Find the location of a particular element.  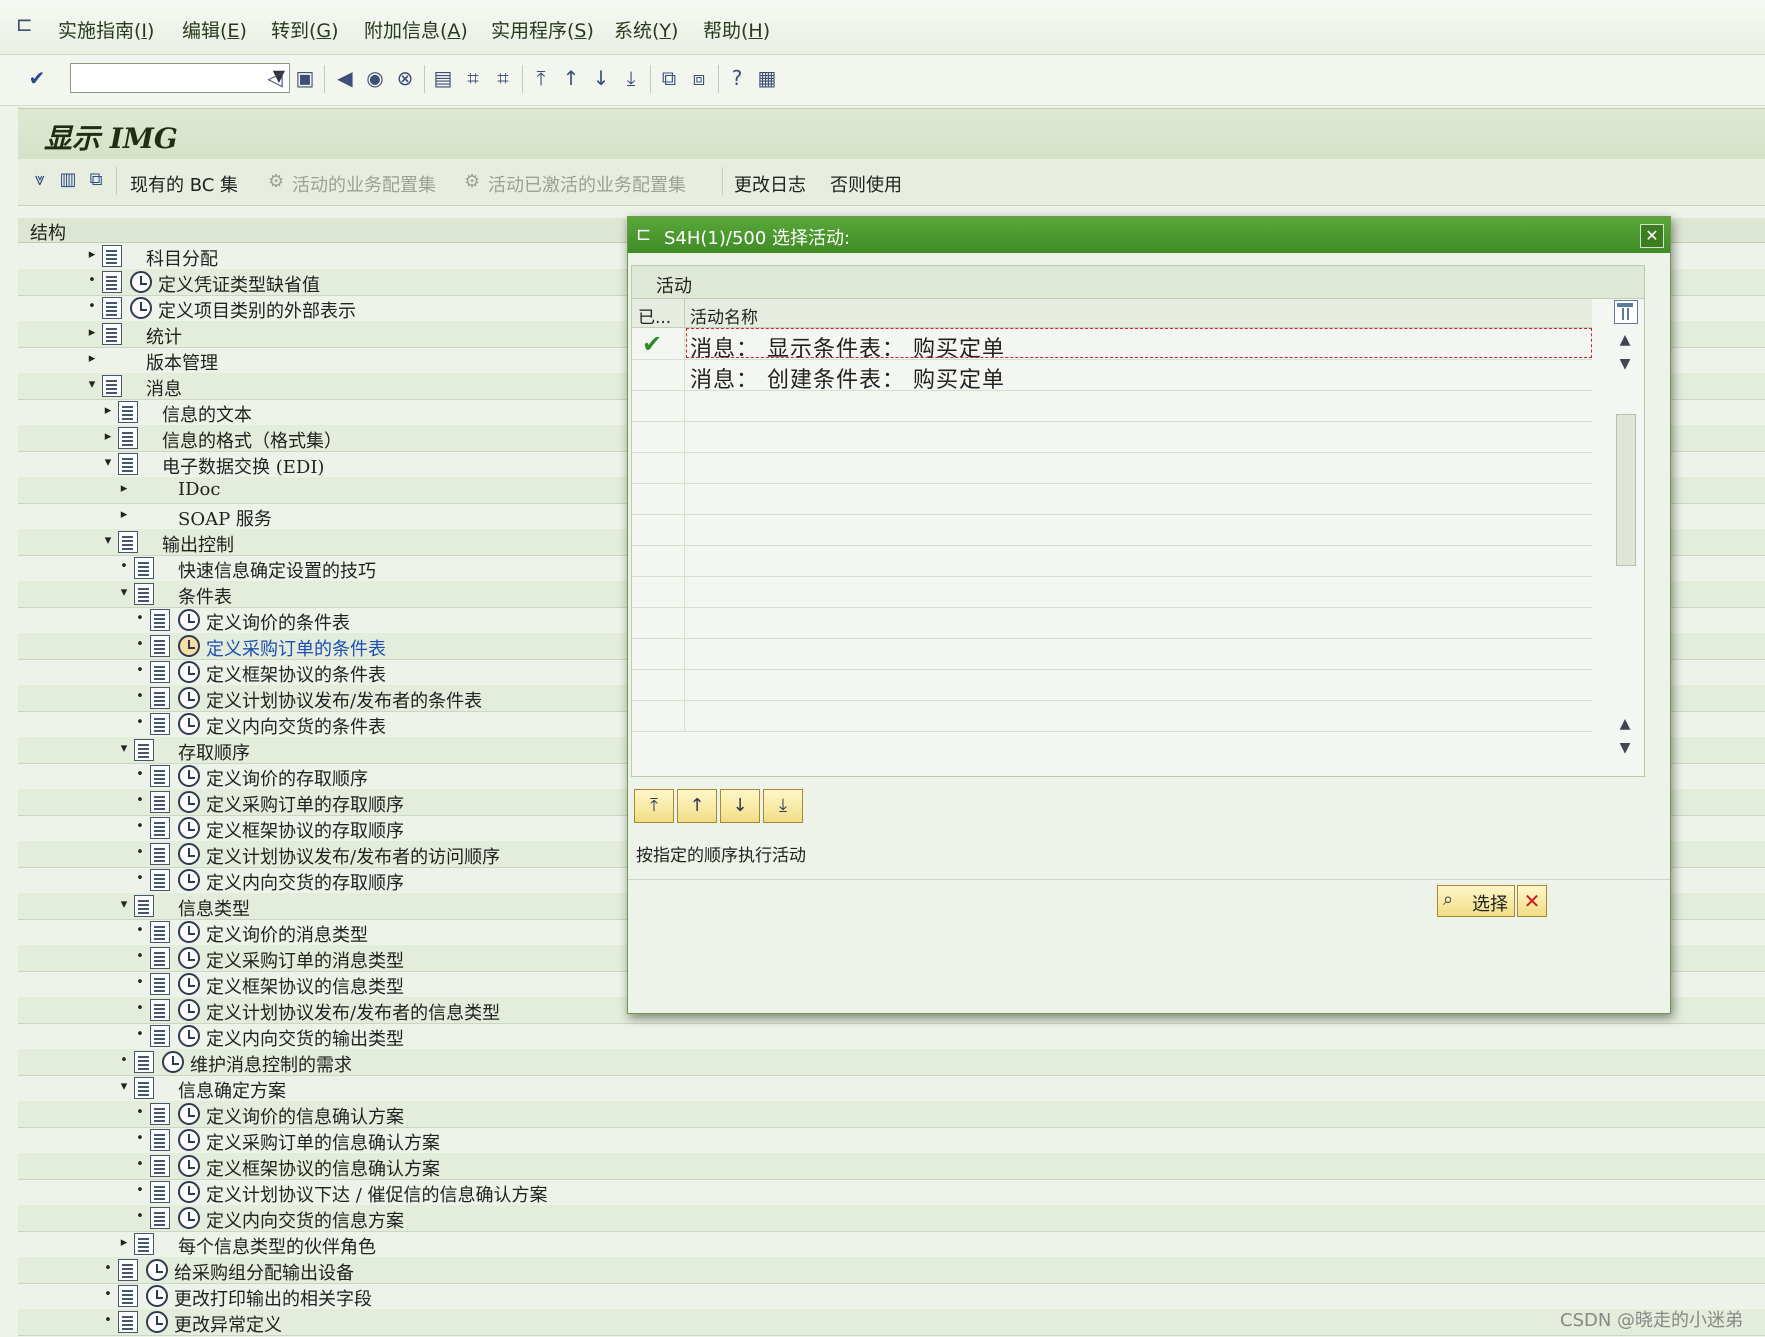

menu-item: 实施指南(I) is located at coordinates (106, 29).